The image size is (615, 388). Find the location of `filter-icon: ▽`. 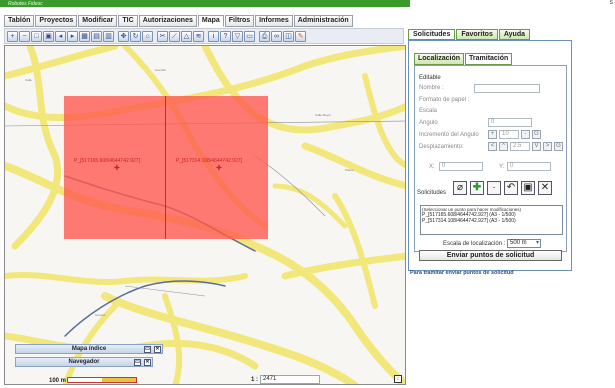

filter-icon: ▽ is located at coordinates (237, 36).